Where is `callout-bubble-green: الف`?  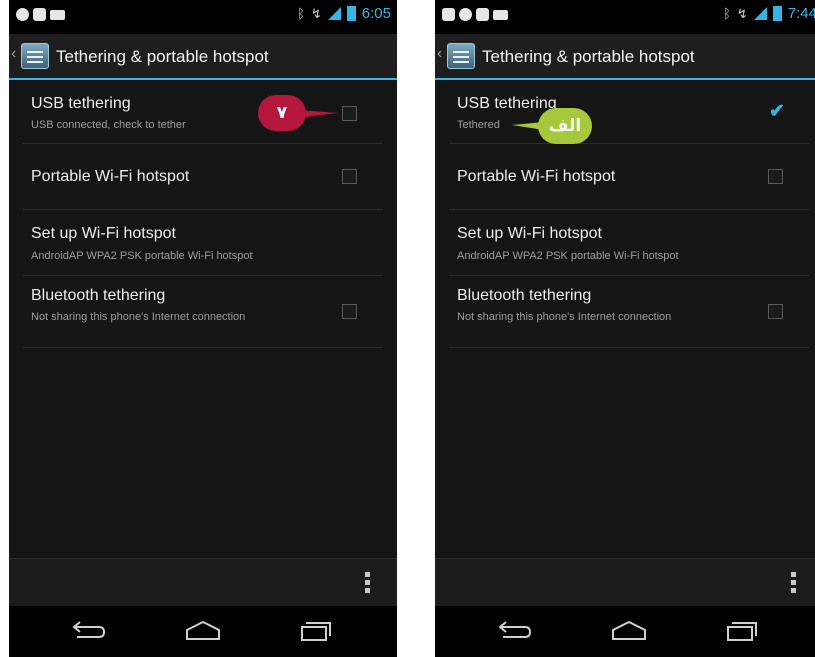 callout-bubble-green: الف is located at coordinates (565, 126).